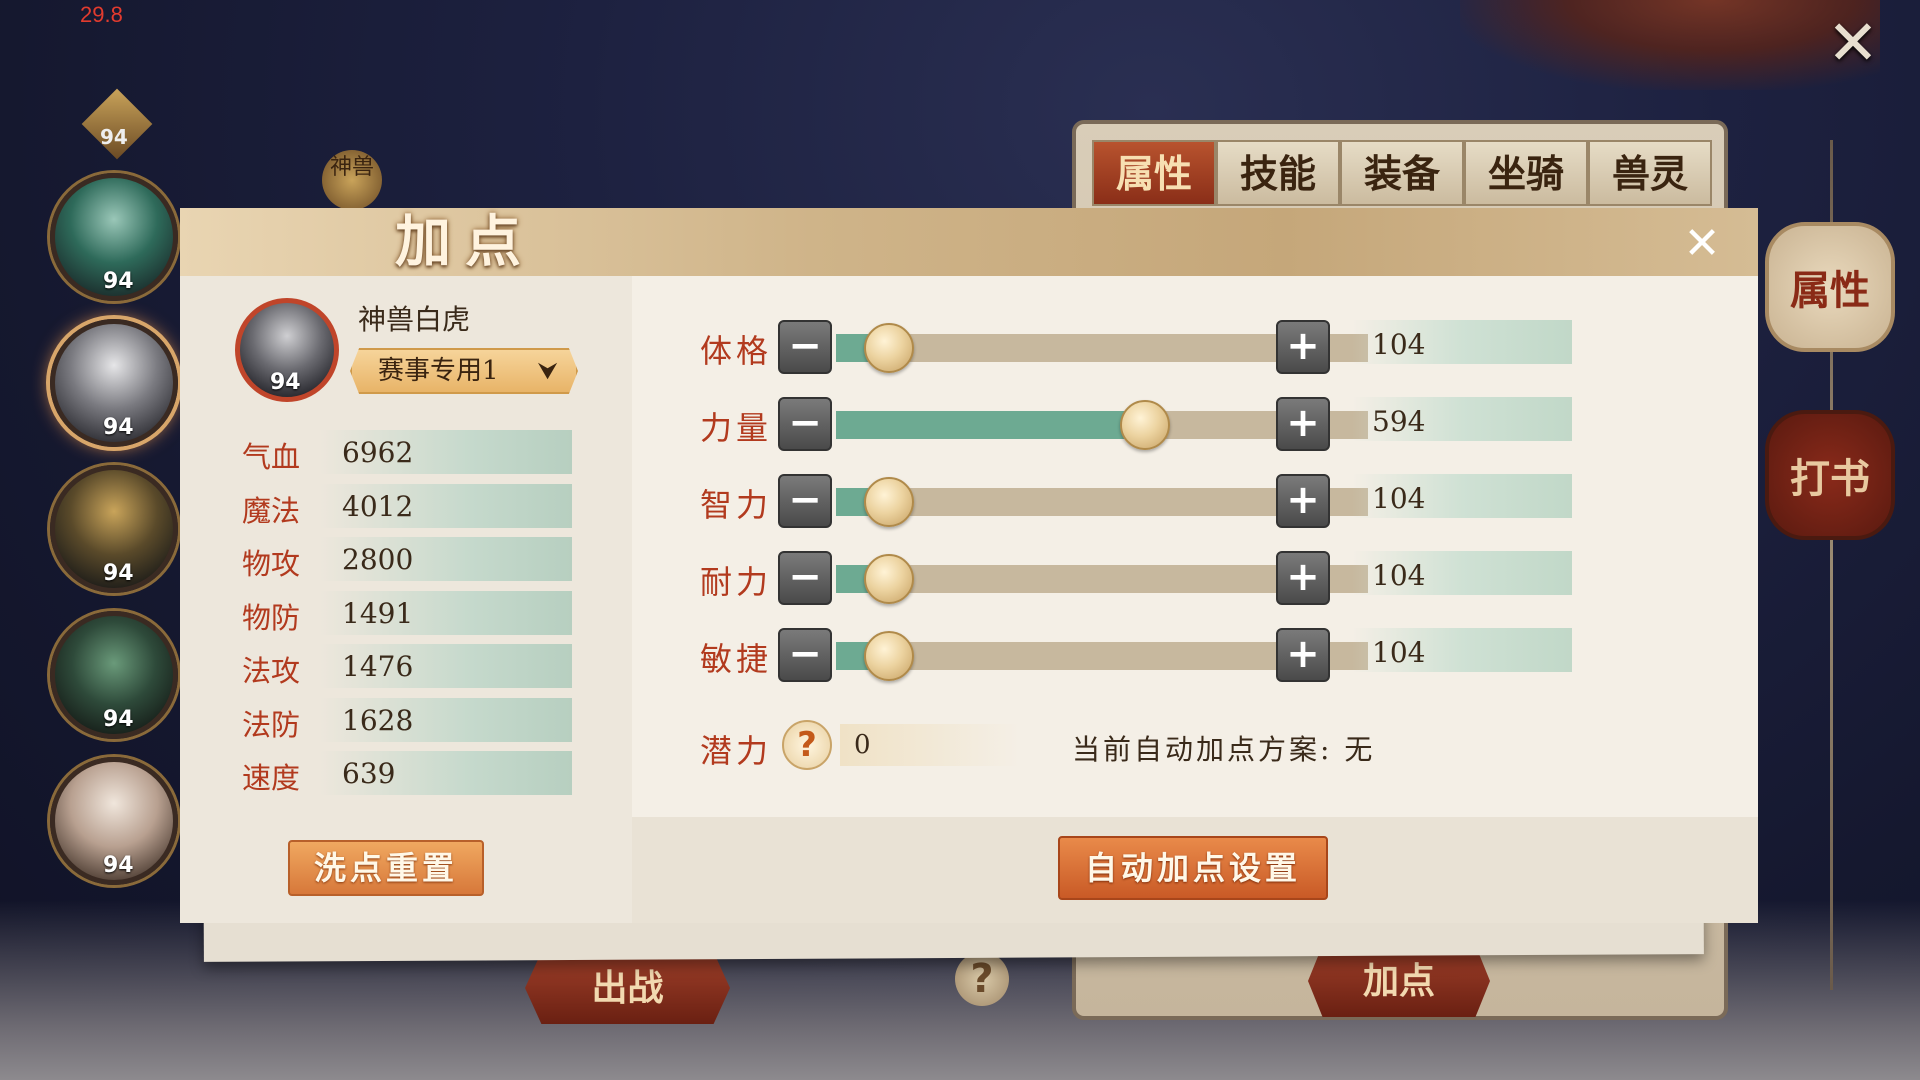 The image size is (1920, 1080). Describe the element at coordinates (438, 371) in the screenshot. I see `scheme-value: 赛事专用1` at that location.